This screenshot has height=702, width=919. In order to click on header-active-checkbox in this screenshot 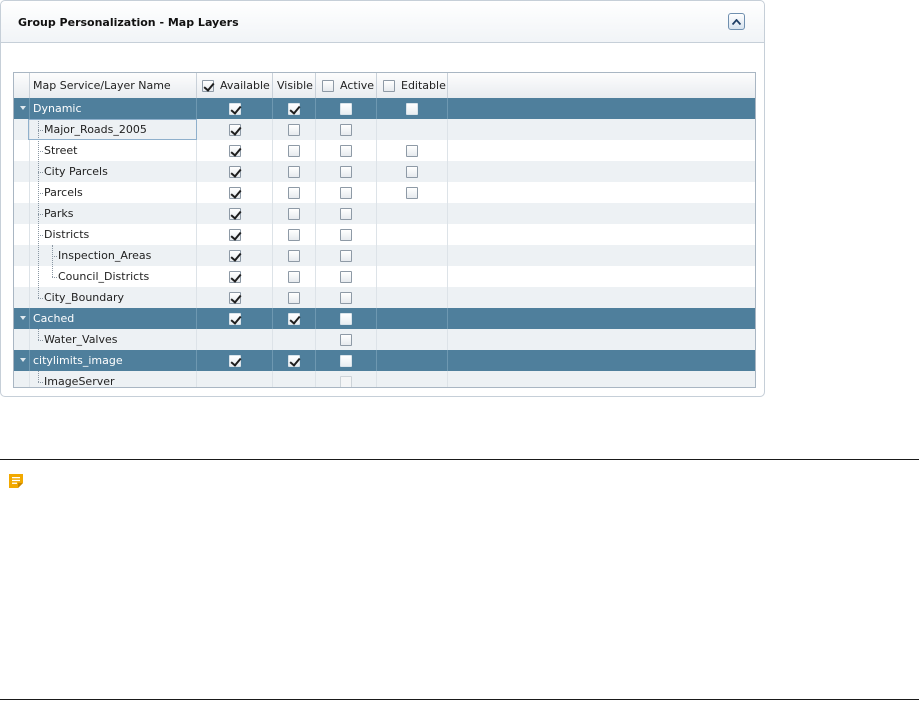, I will do `click(328, 85)`.